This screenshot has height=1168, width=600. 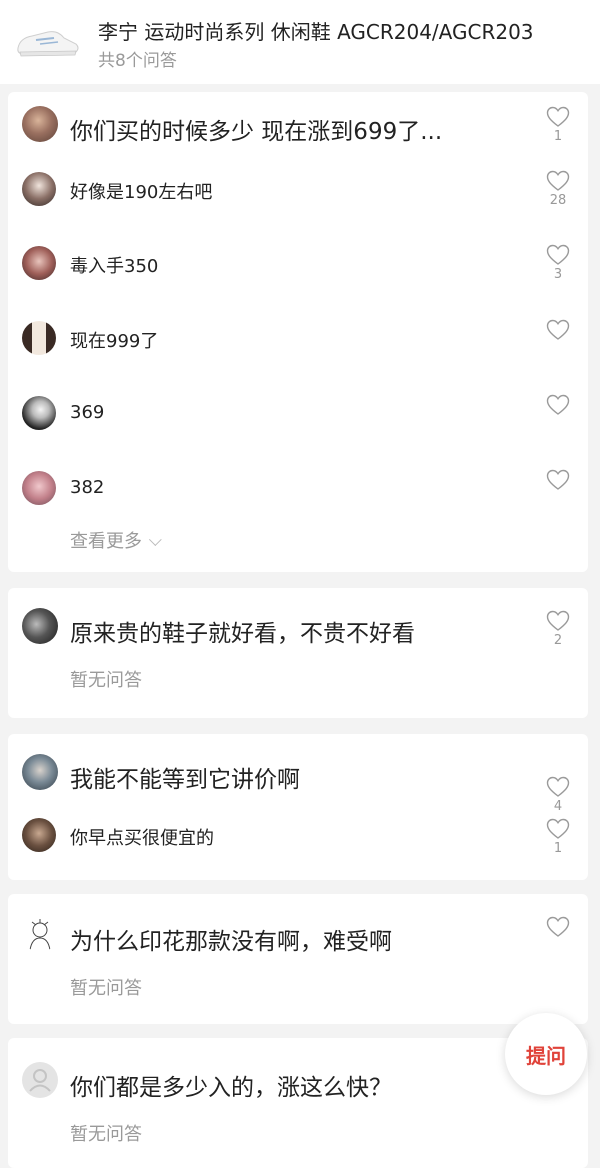 What do you see at coordinates (185, 780) in the screenshot?
I see `question-text: 我能不能等到它讲价啊` at bounding box center [185, 780].